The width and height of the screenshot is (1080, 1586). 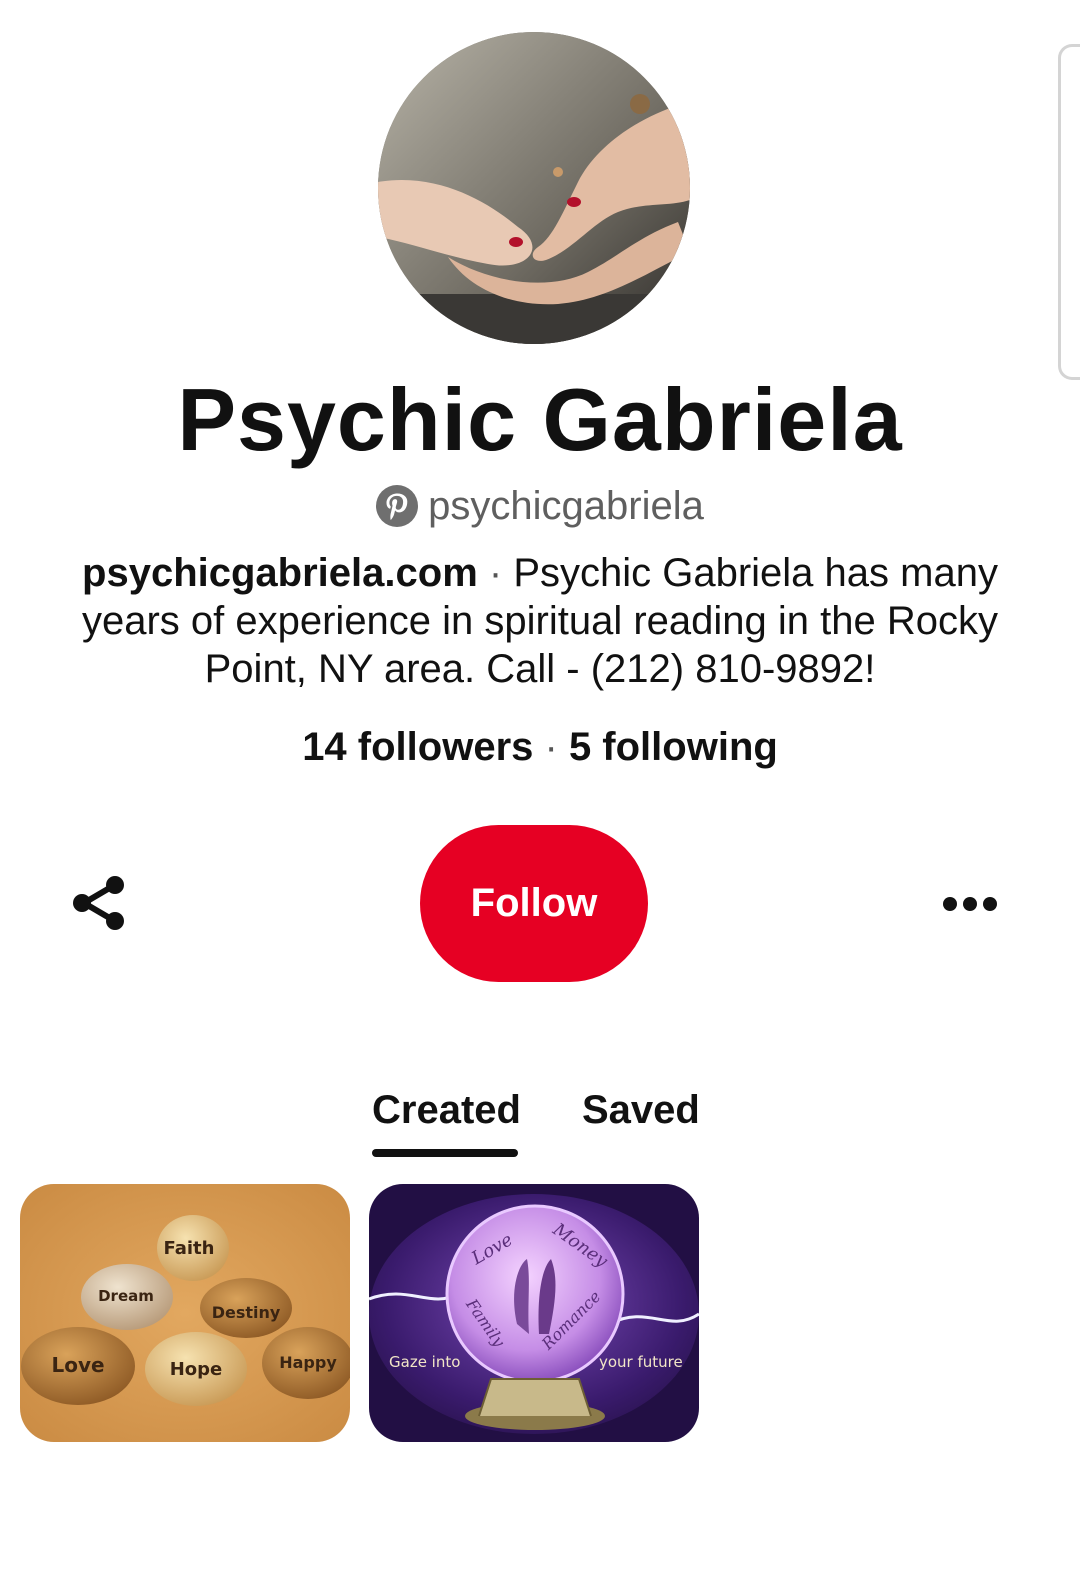 I want to click on share-icon, so click(x=99, y=903).